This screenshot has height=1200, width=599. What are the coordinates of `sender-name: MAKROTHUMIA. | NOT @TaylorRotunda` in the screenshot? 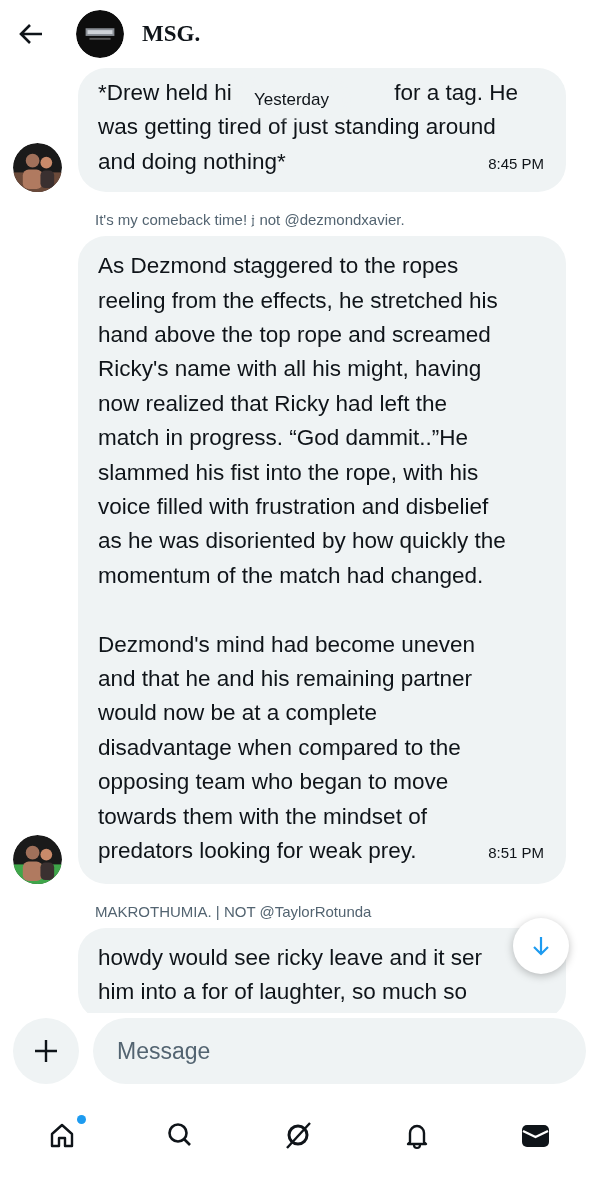 It's located at (234, 911).